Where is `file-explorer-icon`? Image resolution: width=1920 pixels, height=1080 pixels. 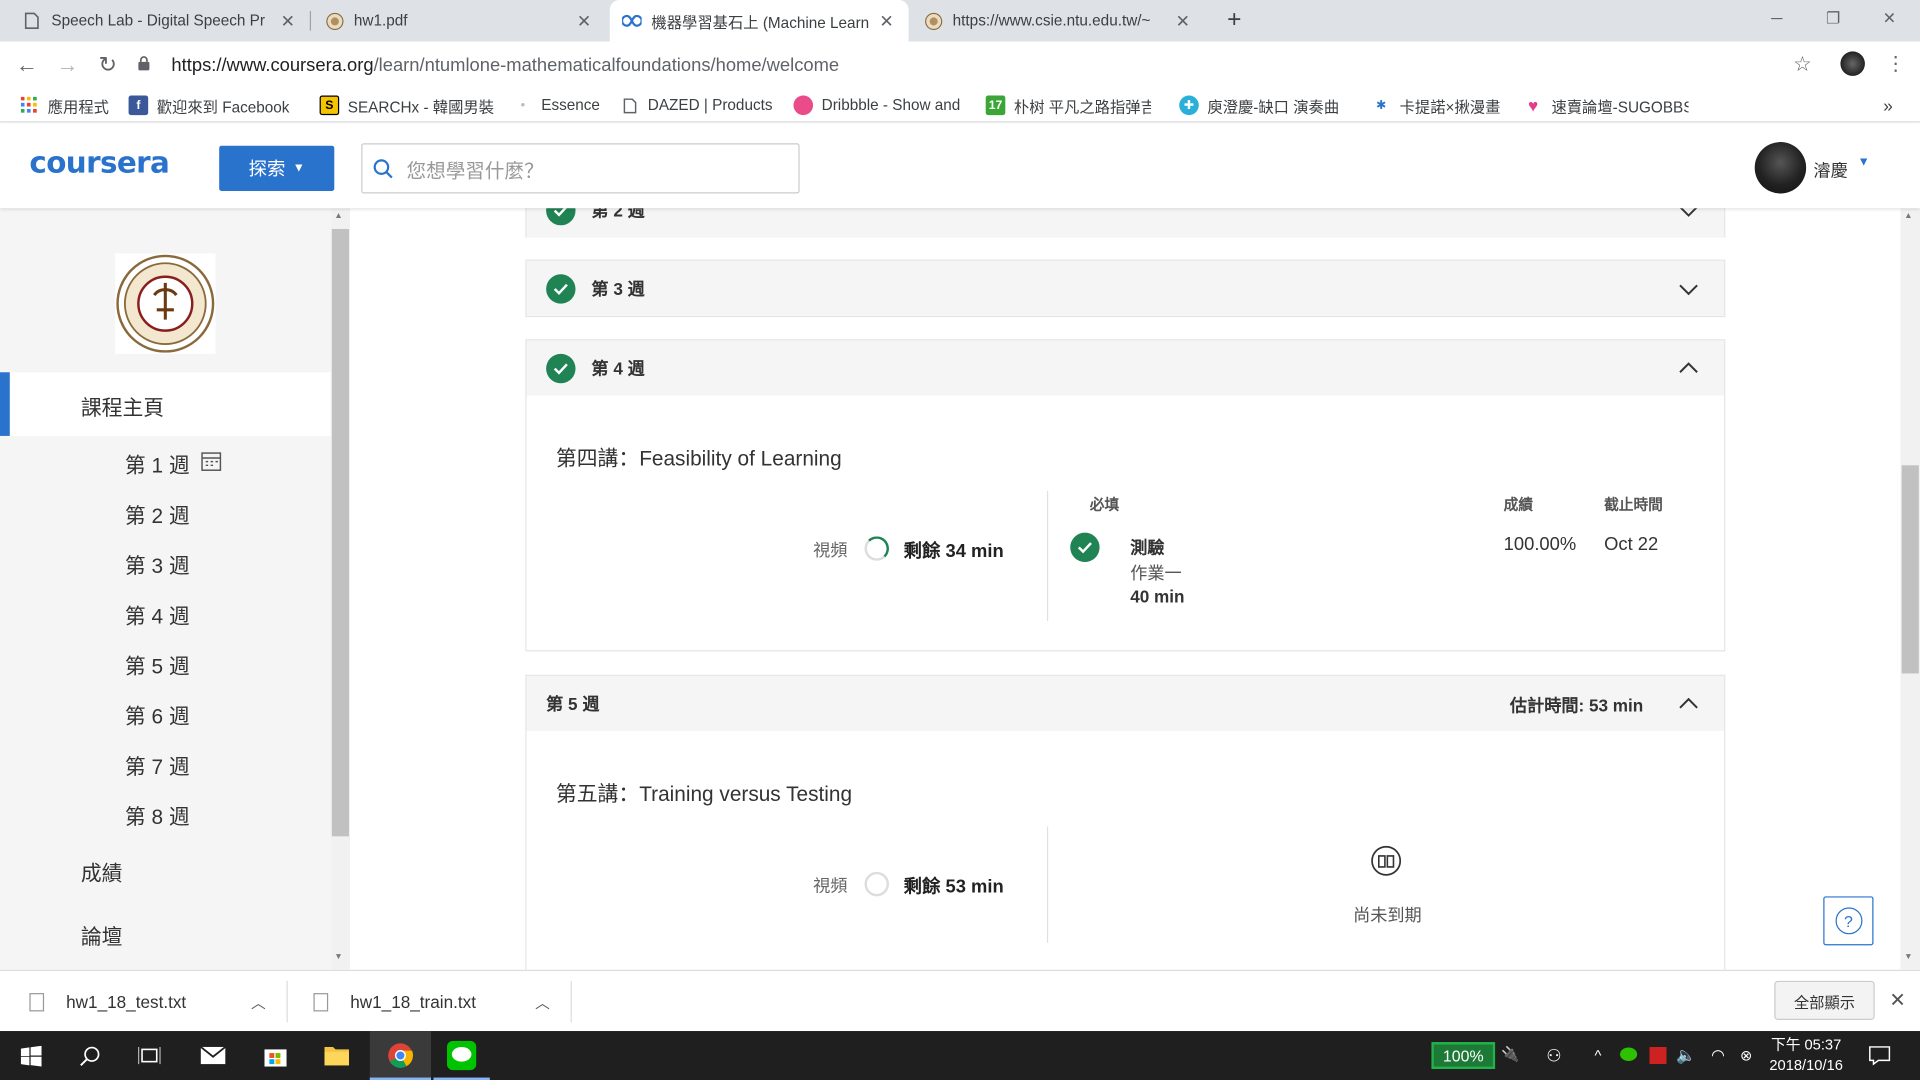
file-explorer-icon is located at coordinates (337, 1056).